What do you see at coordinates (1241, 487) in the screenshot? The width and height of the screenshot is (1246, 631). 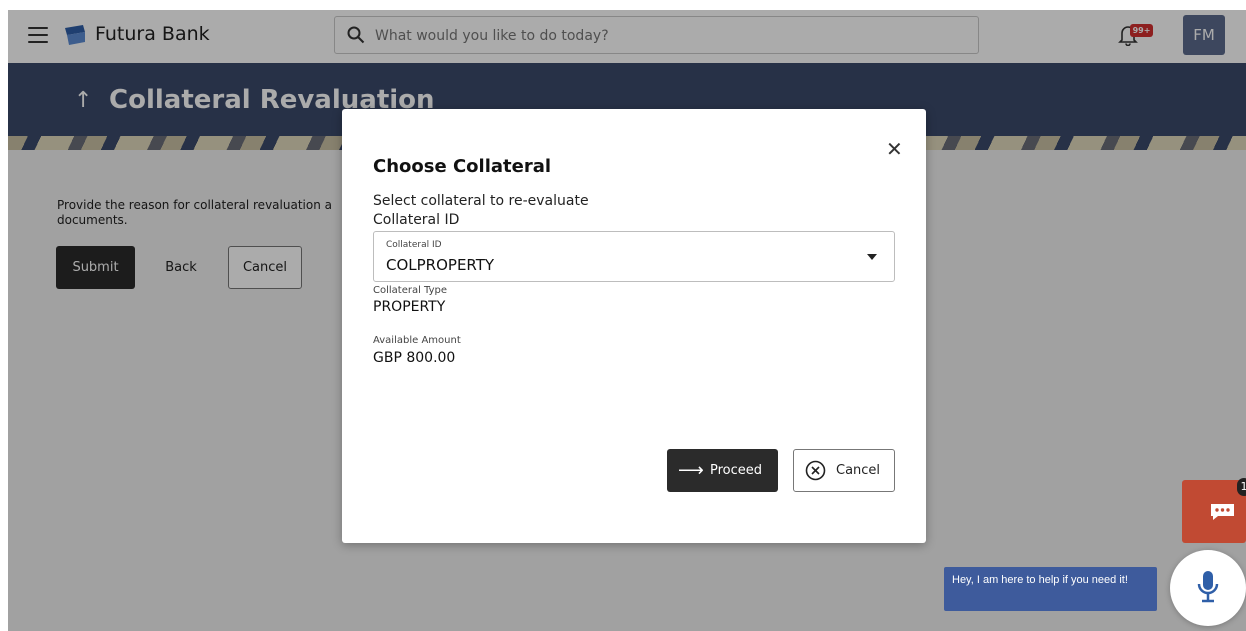 I see `chat-badge: 1` at bounding box center [1241, 487].